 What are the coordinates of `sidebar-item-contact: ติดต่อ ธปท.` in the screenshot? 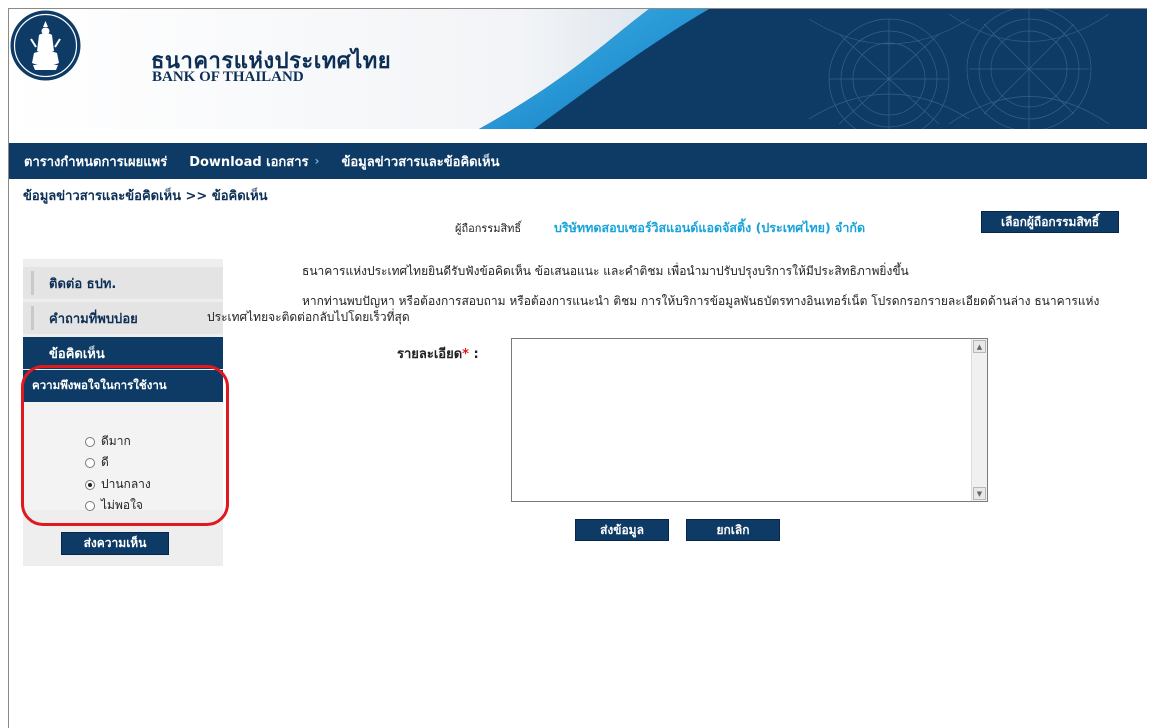 It's located at (123, 283).